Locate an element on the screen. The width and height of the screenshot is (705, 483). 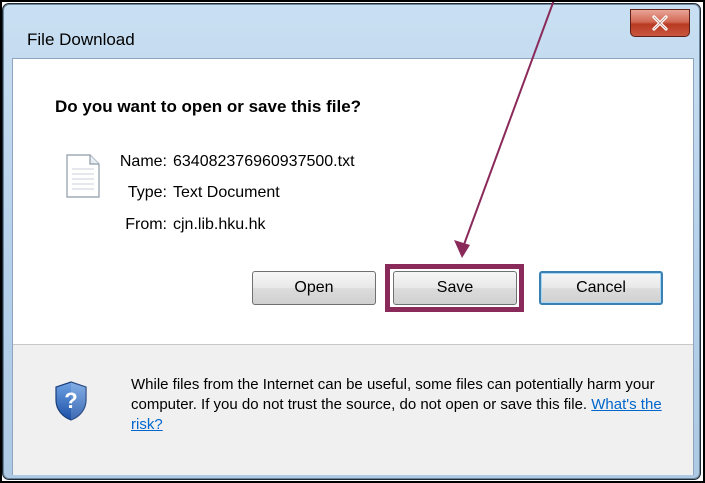
file-name-label: Name: is located at coordinates (143, 161).